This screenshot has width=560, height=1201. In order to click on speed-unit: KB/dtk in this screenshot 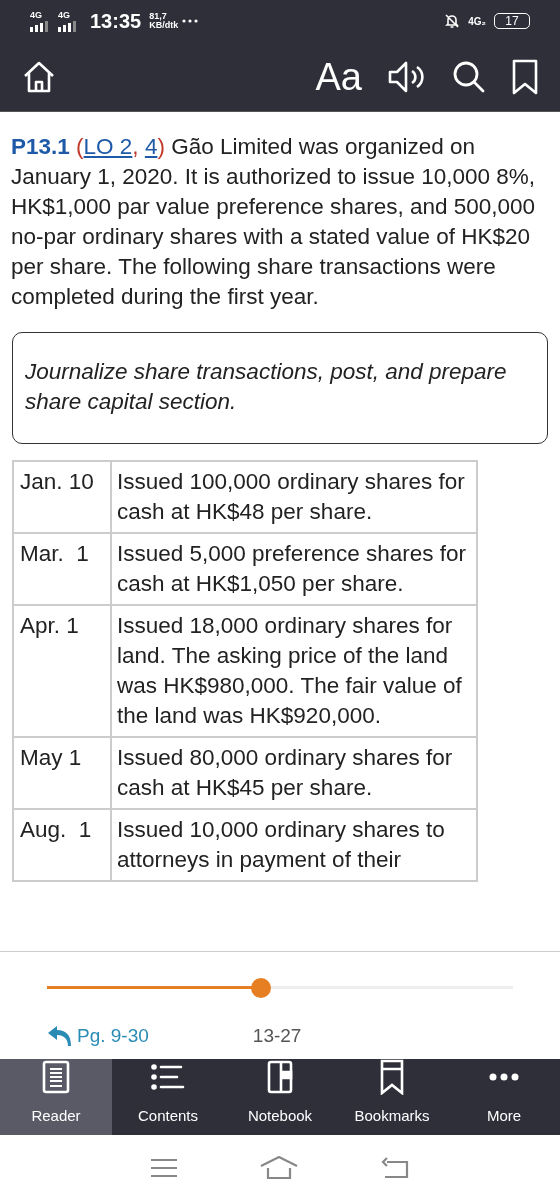, I will do `click(164, 25)`.